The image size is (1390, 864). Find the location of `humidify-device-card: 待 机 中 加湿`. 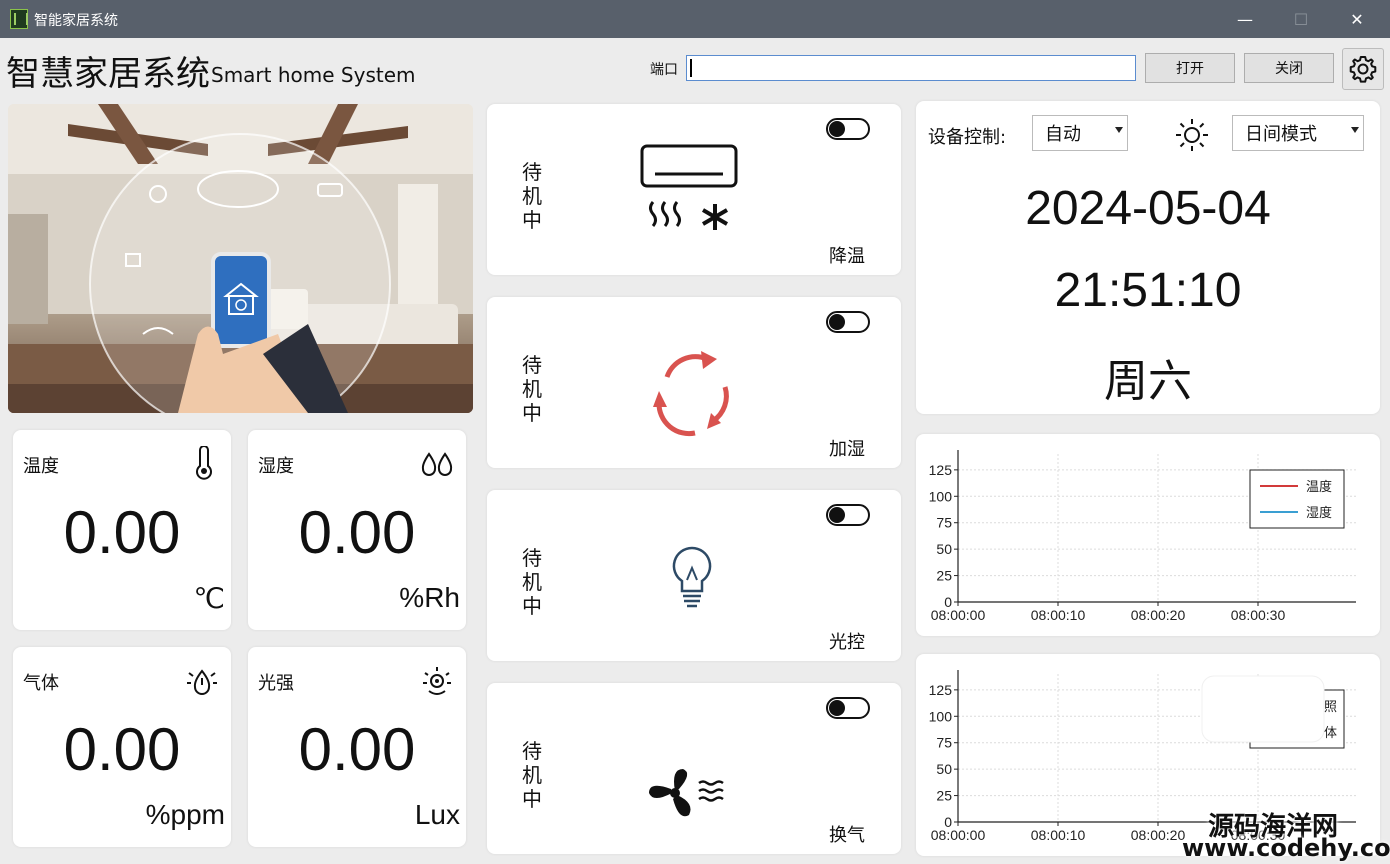

humidify-device-card: 待 机 中 加湿 is located at coordinates (694, 382).